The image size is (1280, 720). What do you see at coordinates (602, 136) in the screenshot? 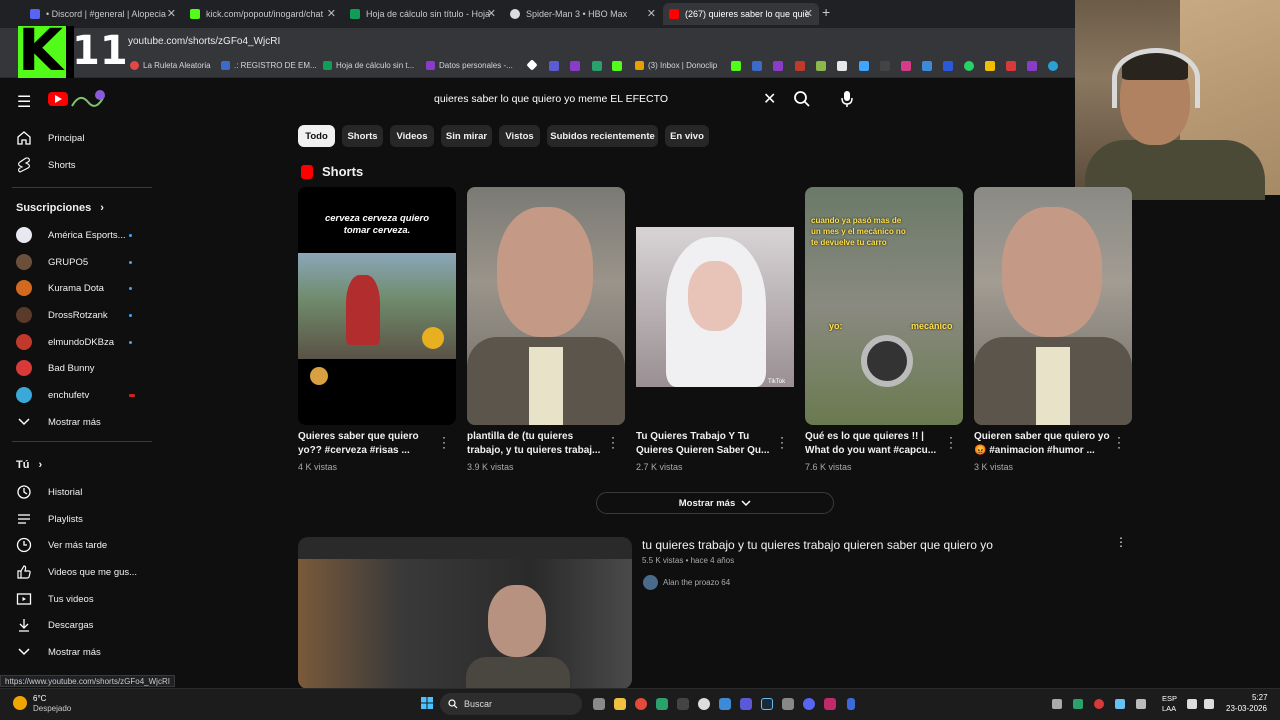
I see `chip-subidos-recientemente: Subidos recientemente` at bounding box center [602, 136].